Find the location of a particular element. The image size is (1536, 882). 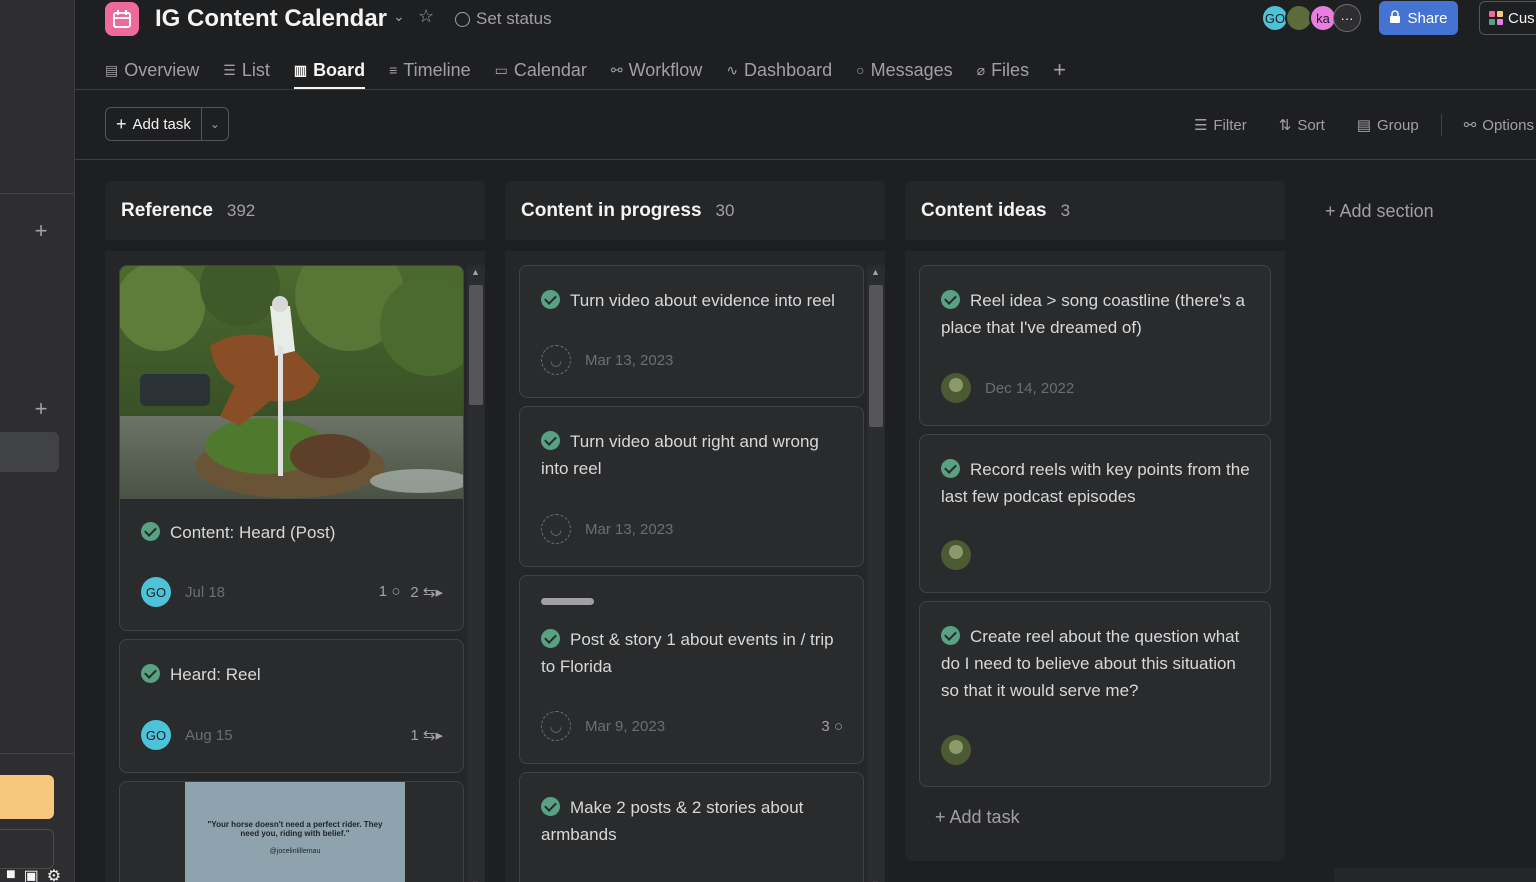

task-title: Content: Heard (Post) is located at coordinates (294, 532).